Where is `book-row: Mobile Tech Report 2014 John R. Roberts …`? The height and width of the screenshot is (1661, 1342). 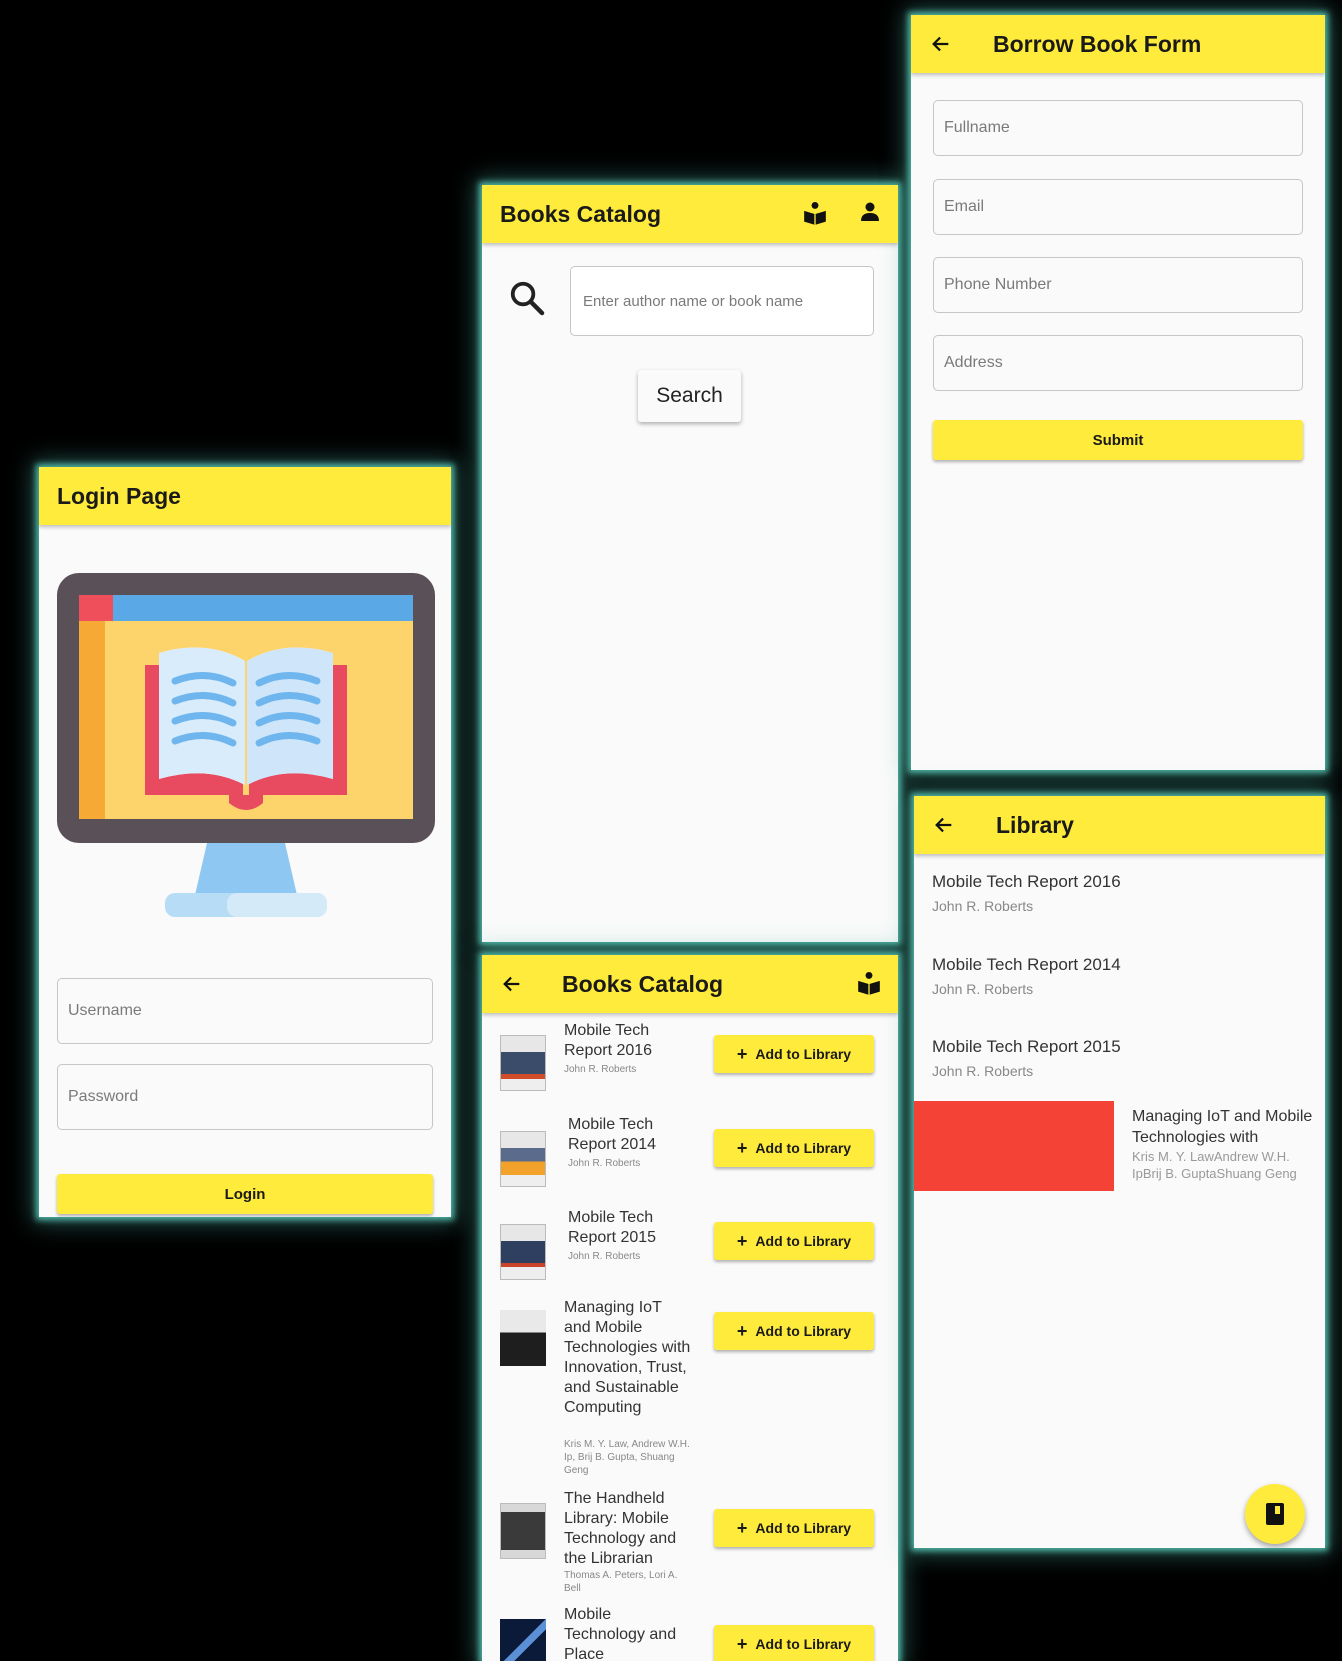 book-row: Mobile Tech Report 2014 John R. Roberts … is located at coordinates (690, 1158).